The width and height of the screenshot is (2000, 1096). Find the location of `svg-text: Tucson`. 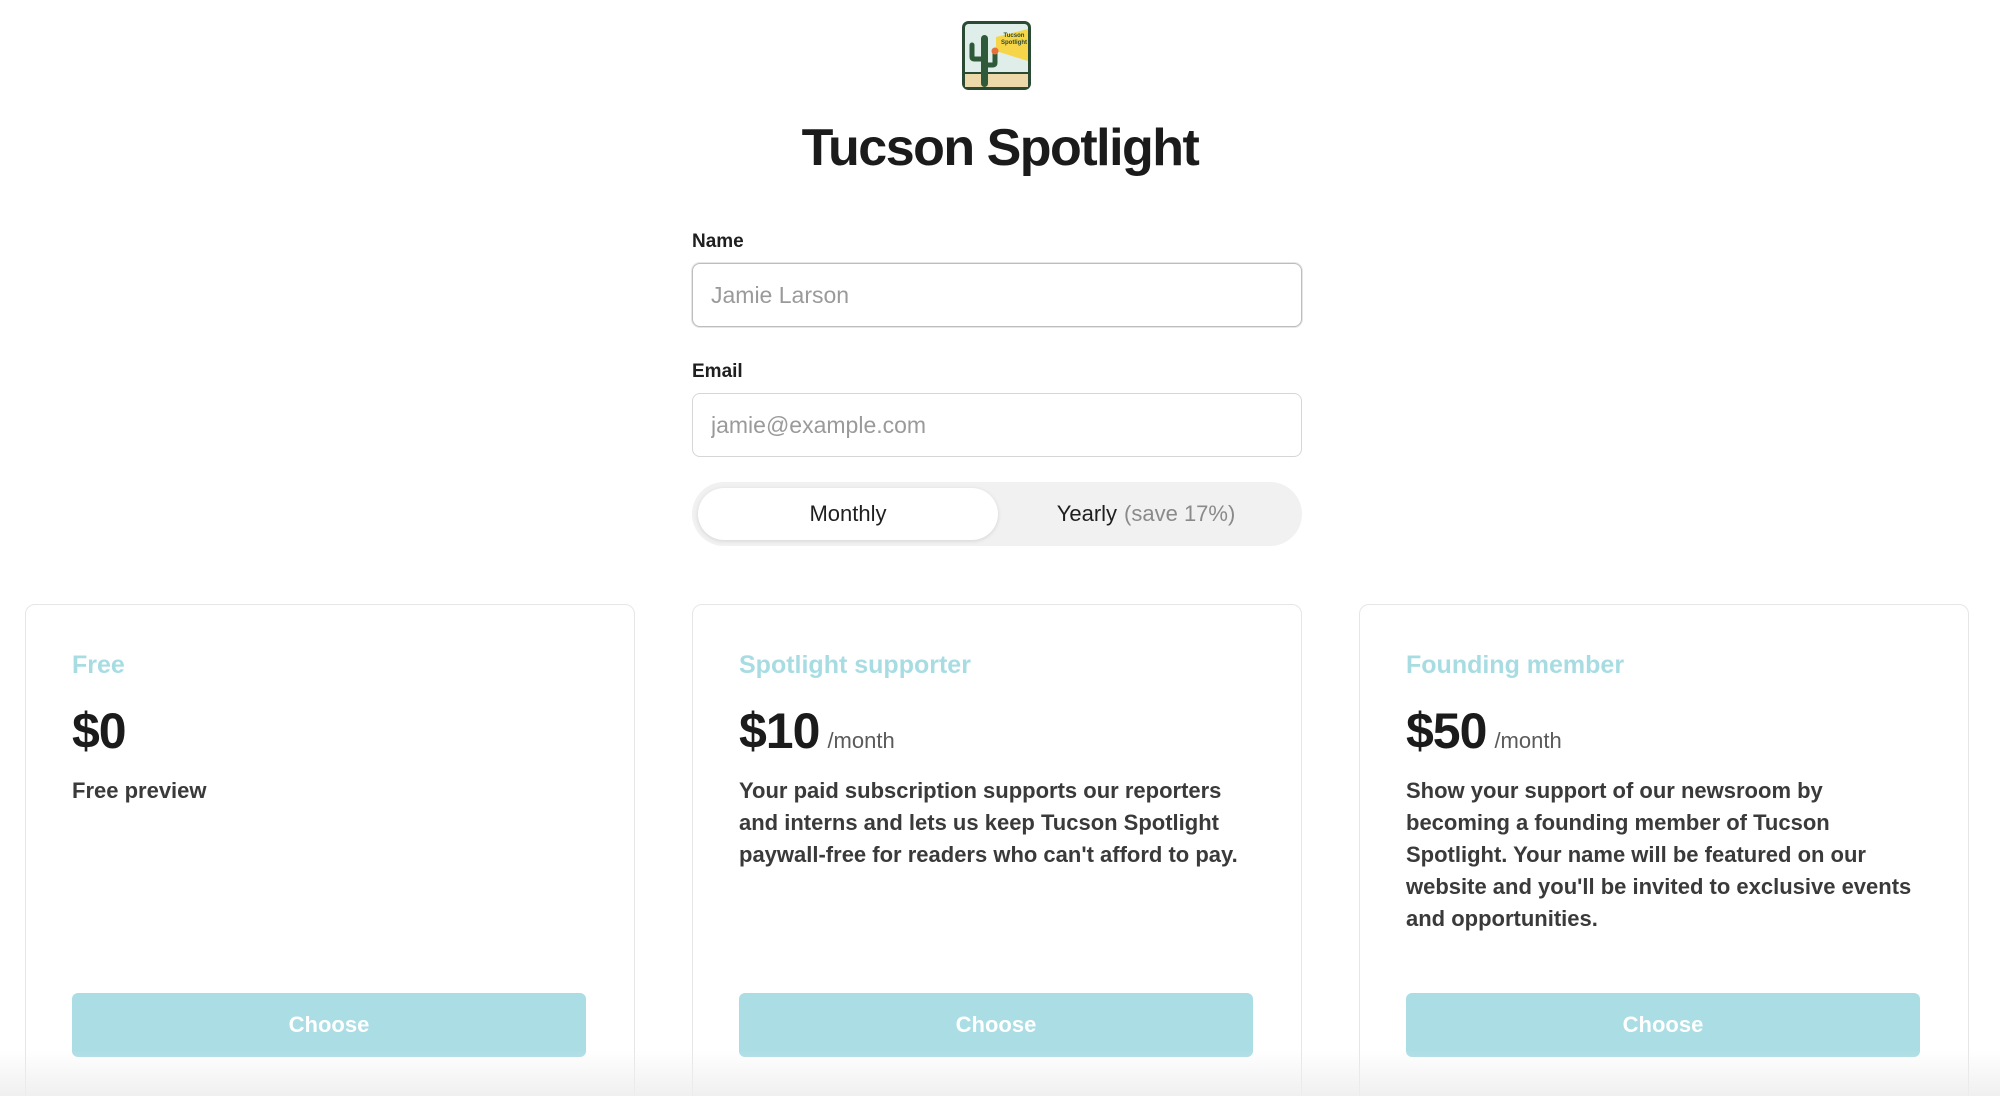

svg-text: Tucson is located at coordinates (1014, 36).